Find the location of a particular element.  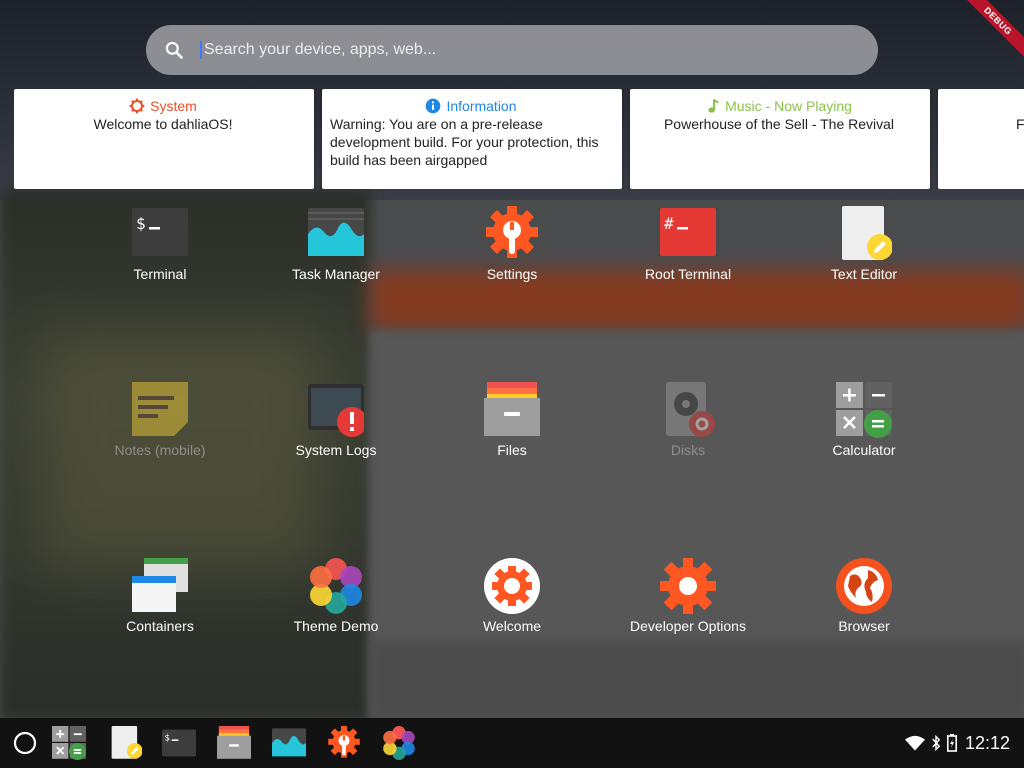

notification-card-system: System Welcome to dahliaOS! is located at coordinates (164, 139).